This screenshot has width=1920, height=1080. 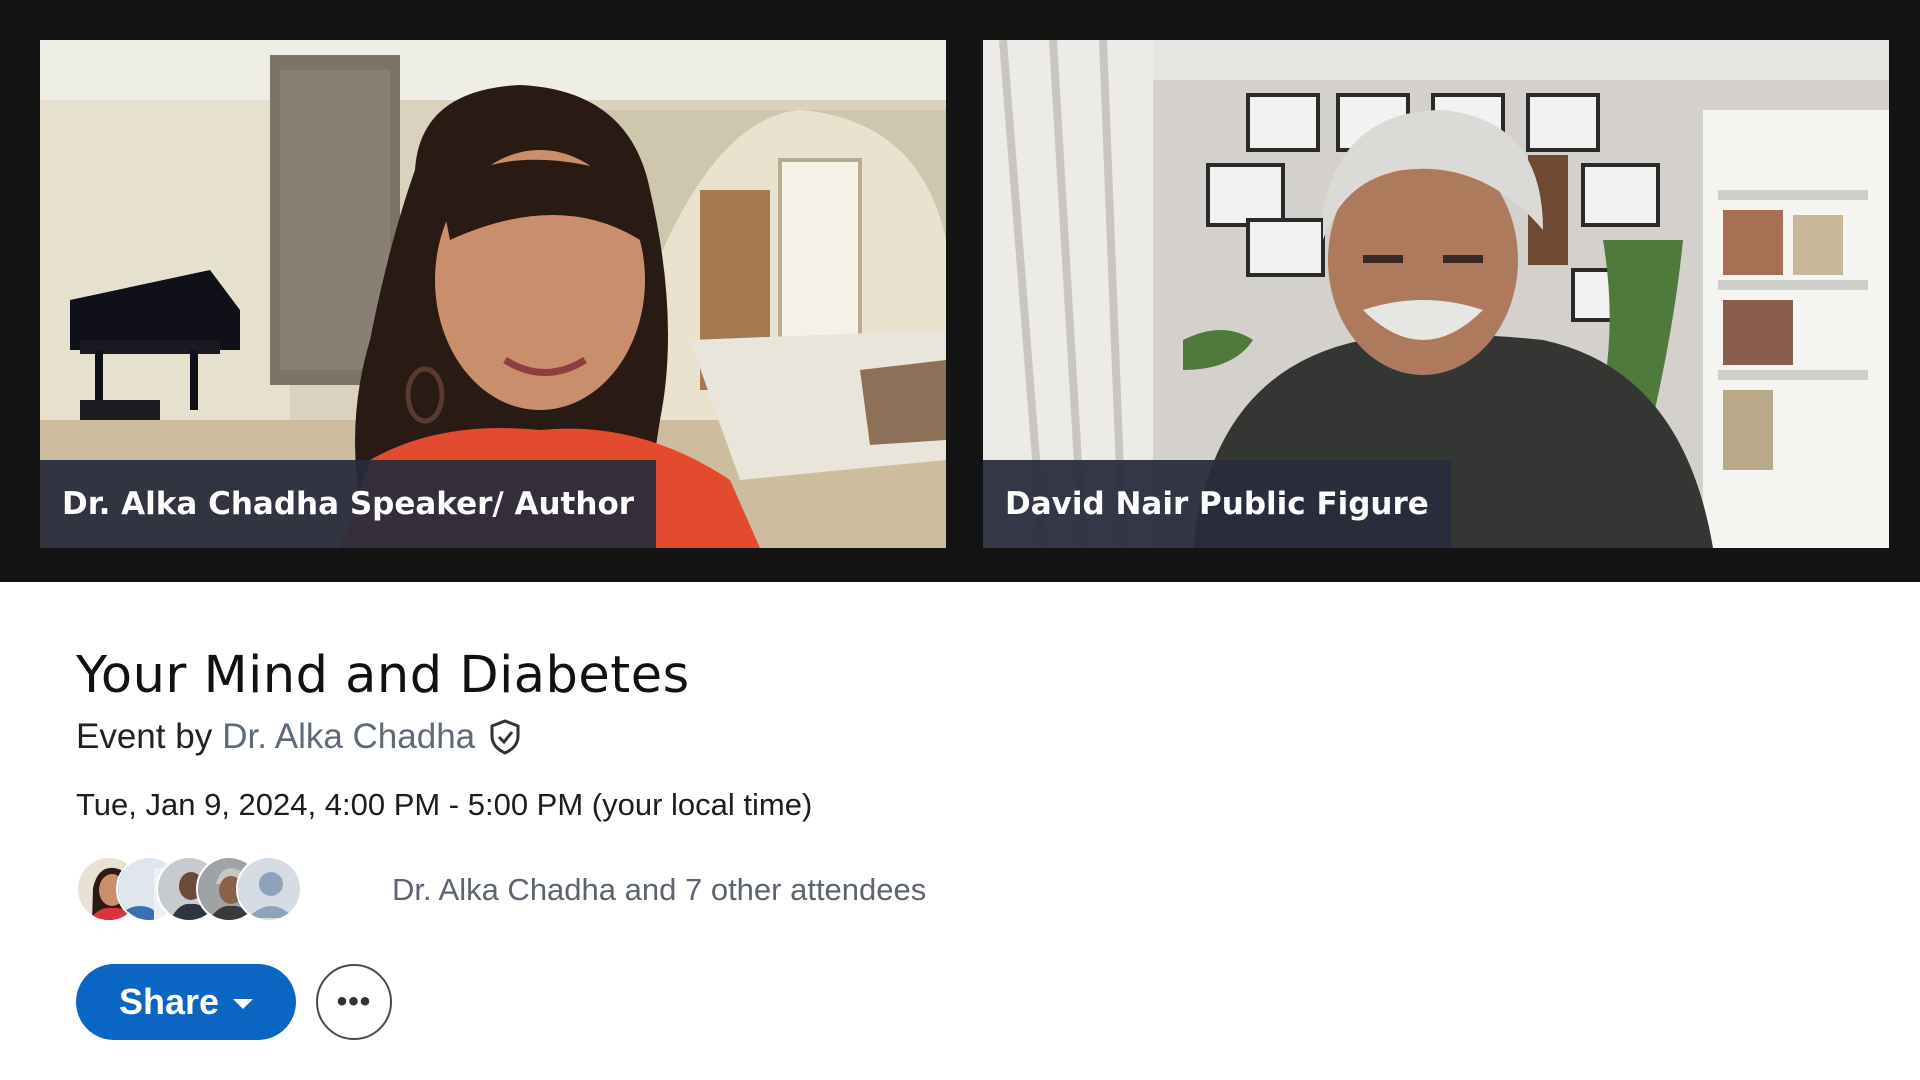 What do you see at coordinates (383, 675) in the screenshot?
I see `event-title: Your Mind and Diabetes` at bounding box center [383, 675].